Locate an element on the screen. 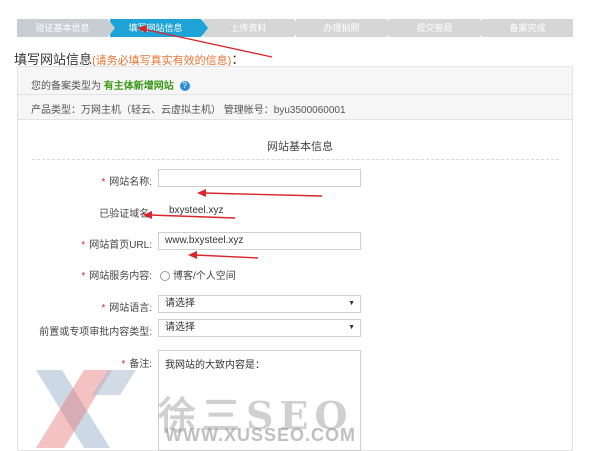  help-icon: ? is located at coordinates (184, 86).